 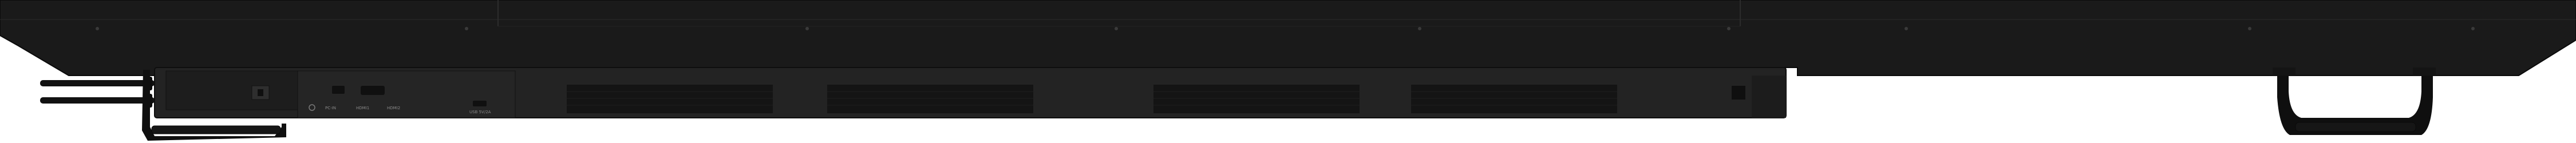 What do you see at coordinates (330, 108) in the screenshot?
I see `port-label: PC-IN` at bounding box center [330, 108].